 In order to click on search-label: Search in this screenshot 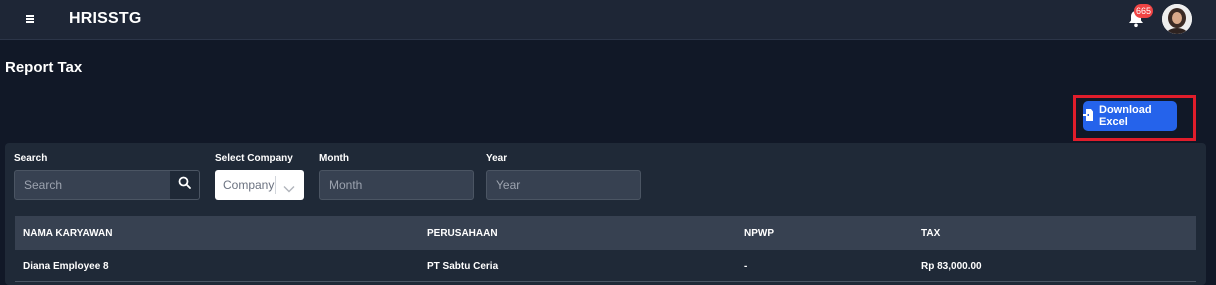, I will do `click(31, 158)`.